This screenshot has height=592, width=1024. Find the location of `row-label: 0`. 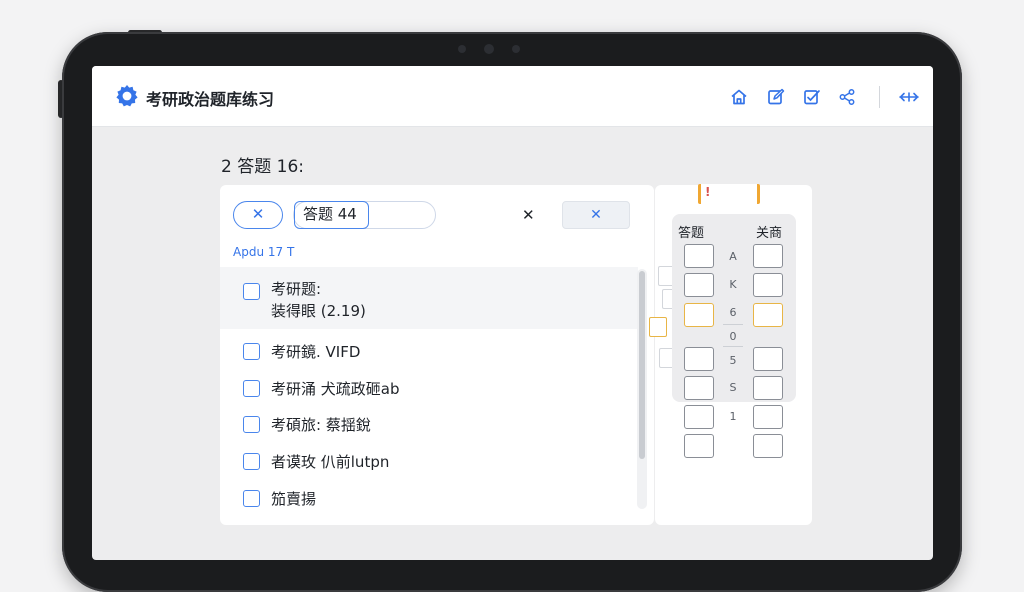

row-label: 0 is located at coordinates (733, 336).